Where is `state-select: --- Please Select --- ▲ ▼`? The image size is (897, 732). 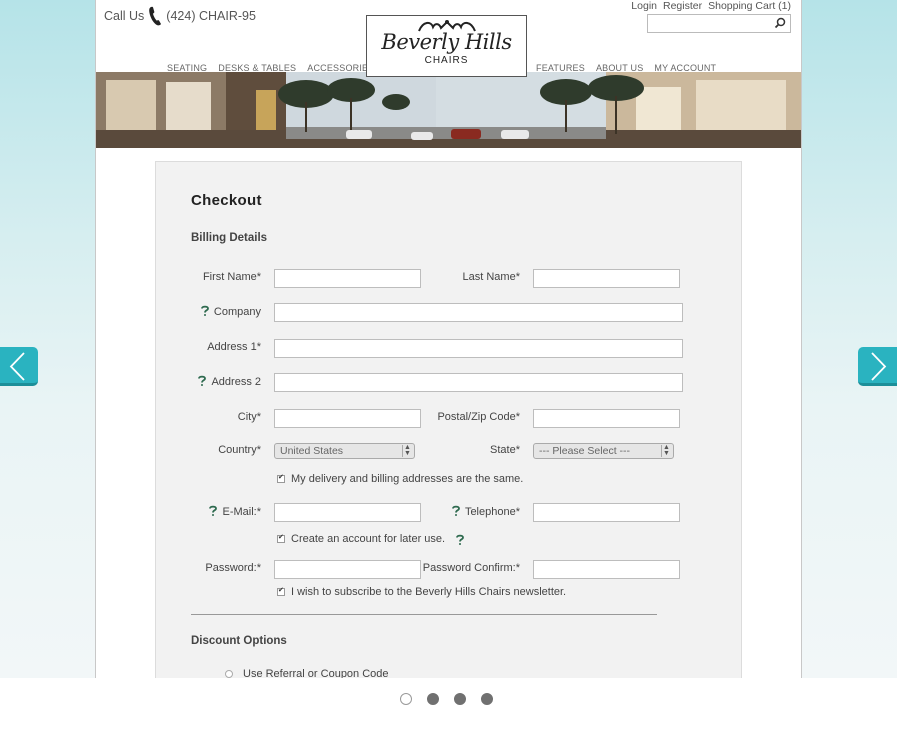 state-select: --- Please Select --- ▲ ▼ is located at coordinates (603, 451).